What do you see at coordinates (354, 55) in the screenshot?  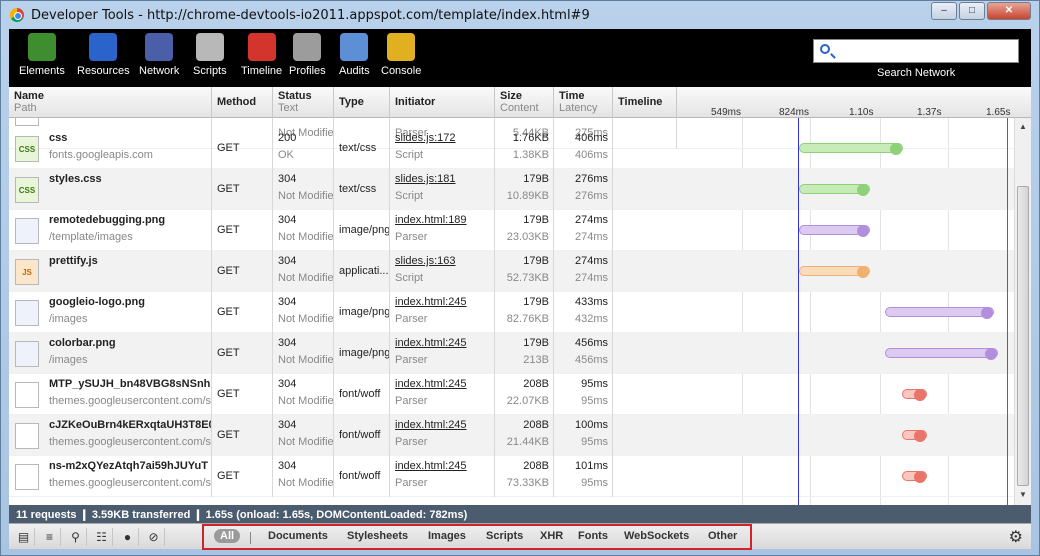 I see `tool-audits: Audits` at bounding box center [354, 55].